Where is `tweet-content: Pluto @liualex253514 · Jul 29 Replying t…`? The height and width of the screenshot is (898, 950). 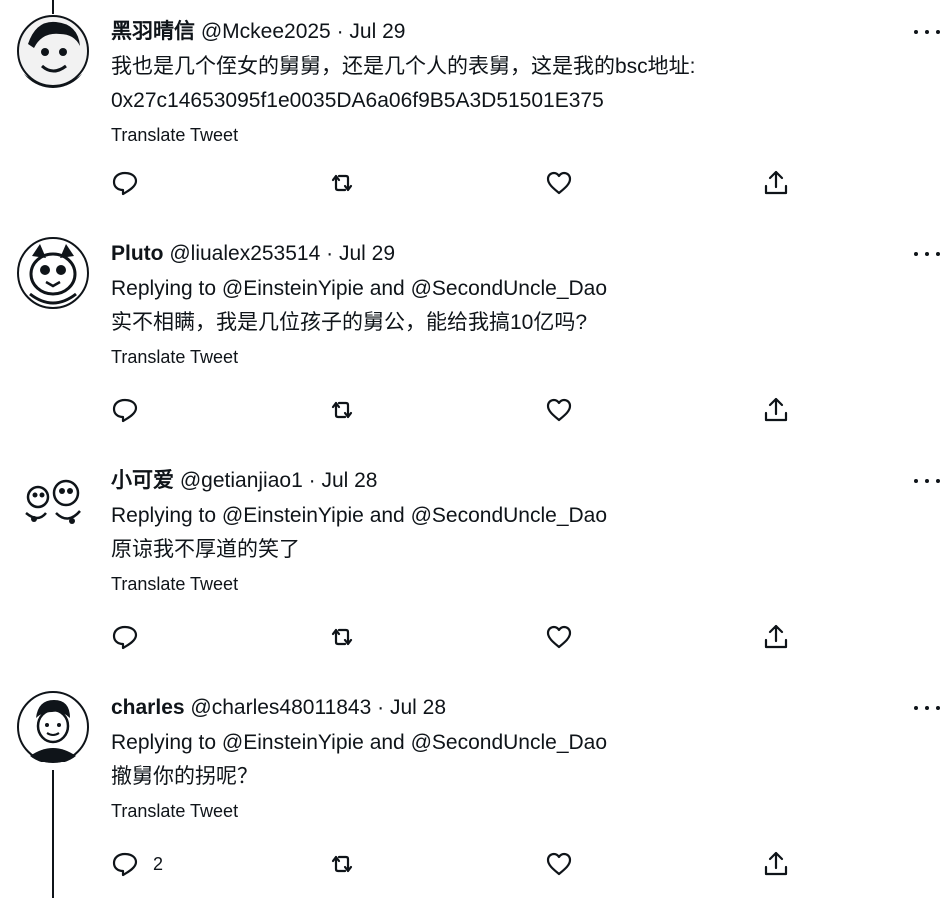
tweet-content: Pluto @liualex253514 · Jul 29 Replying t… is located at coordinates (520, 303).